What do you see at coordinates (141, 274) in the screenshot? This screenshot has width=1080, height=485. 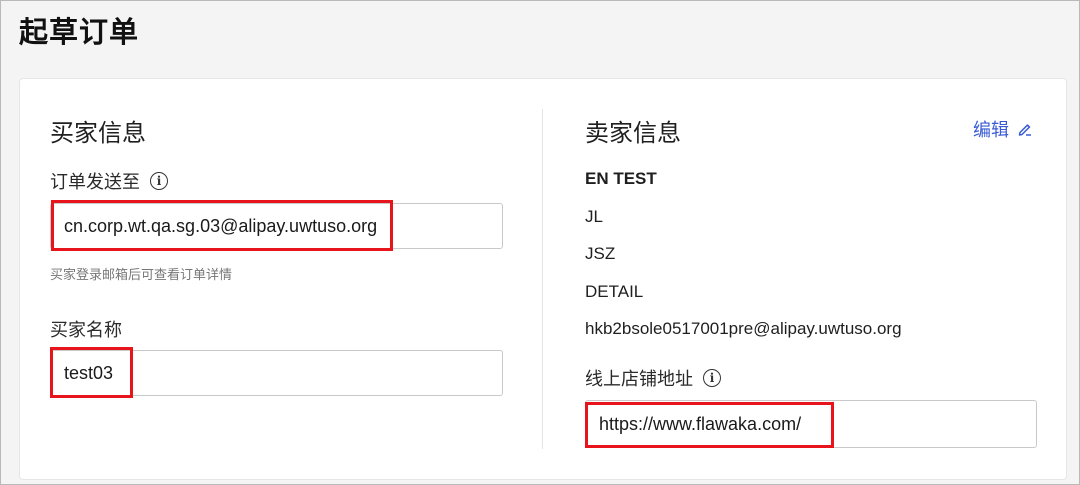 I see `send-to-hint: 买家登录邮箱后可查看订单详情` at bounding box center [141, 274].